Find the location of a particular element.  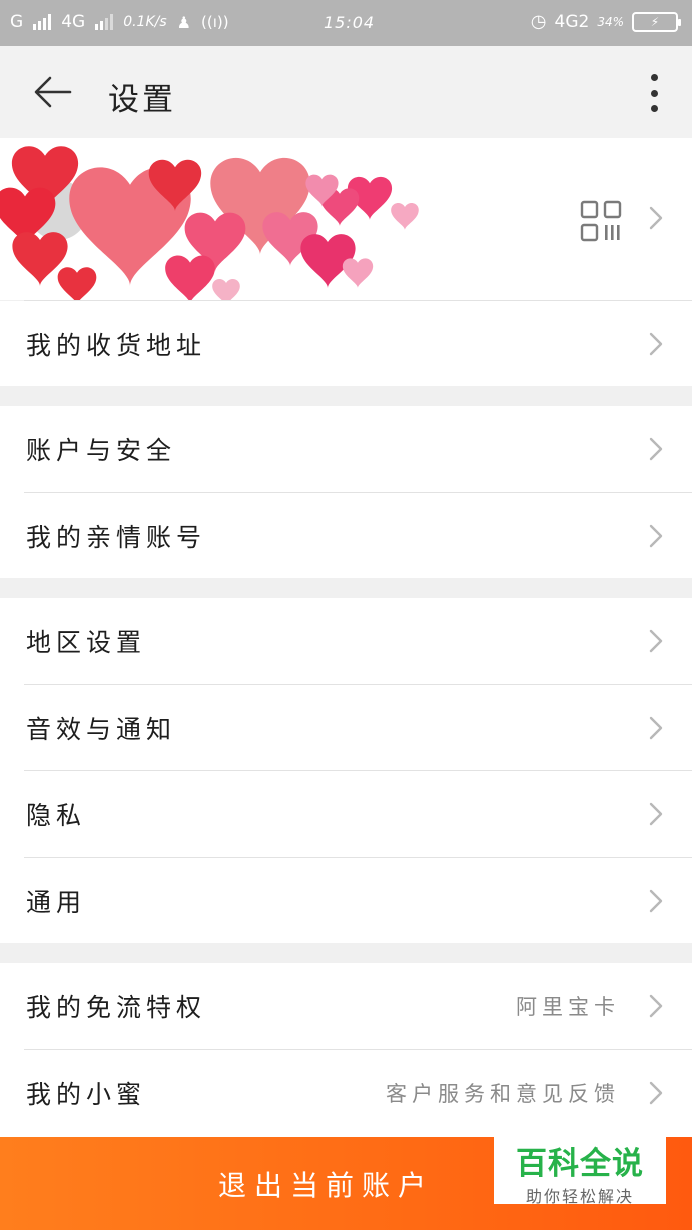

battery-icon: ⚡ is located at coordinates (656, 21).